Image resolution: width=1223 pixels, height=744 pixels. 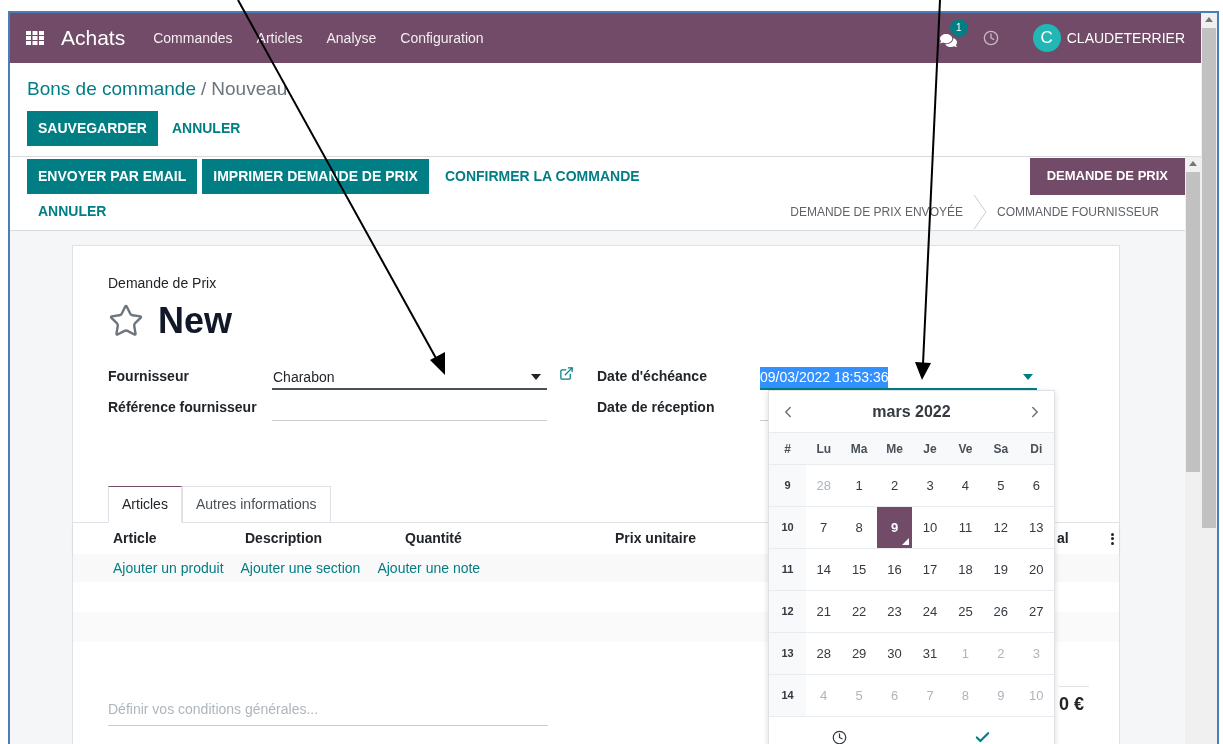 I want to click on total-amount: 0 €, so click(x=1074, y=702).